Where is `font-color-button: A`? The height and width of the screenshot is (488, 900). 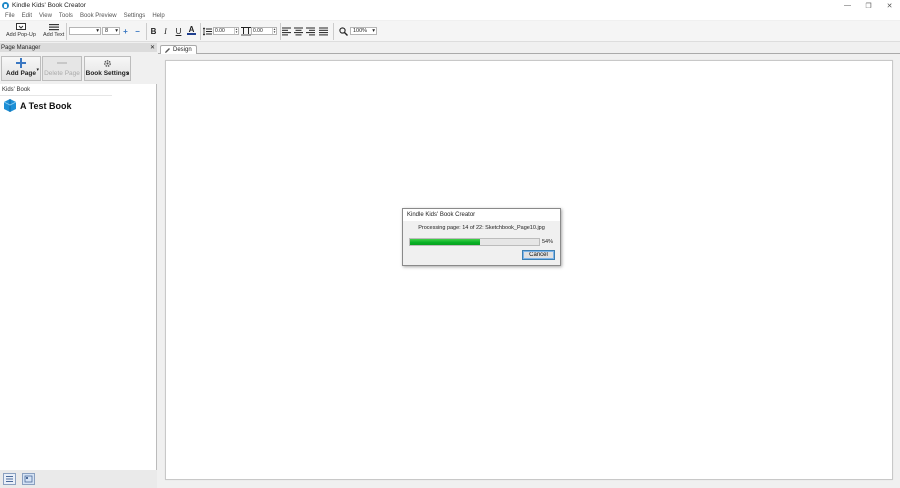
font-color-button: A is located at coordinates (191, 30).